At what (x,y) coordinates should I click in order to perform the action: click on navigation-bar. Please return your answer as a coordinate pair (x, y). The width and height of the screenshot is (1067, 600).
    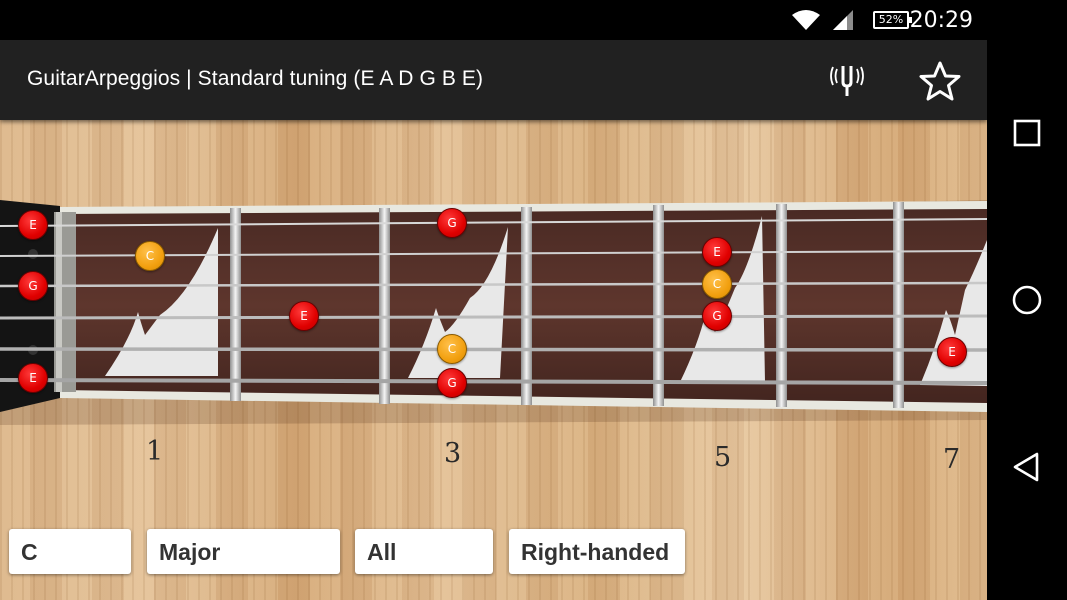
    Looking at the image, I should click on (1027, 300).